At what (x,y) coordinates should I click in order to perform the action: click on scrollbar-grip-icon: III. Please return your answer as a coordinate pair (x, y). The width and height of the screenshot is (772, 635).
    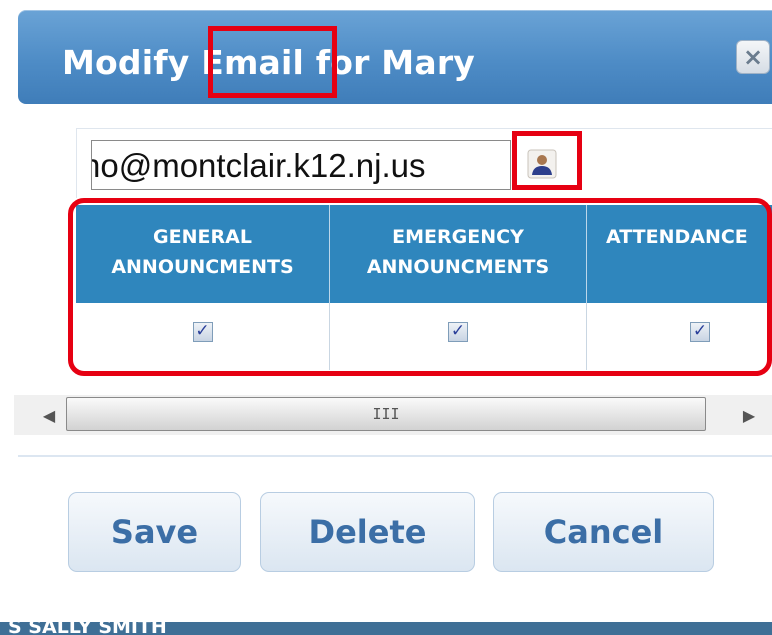
    Looking at the image, I should click on (386, 414).